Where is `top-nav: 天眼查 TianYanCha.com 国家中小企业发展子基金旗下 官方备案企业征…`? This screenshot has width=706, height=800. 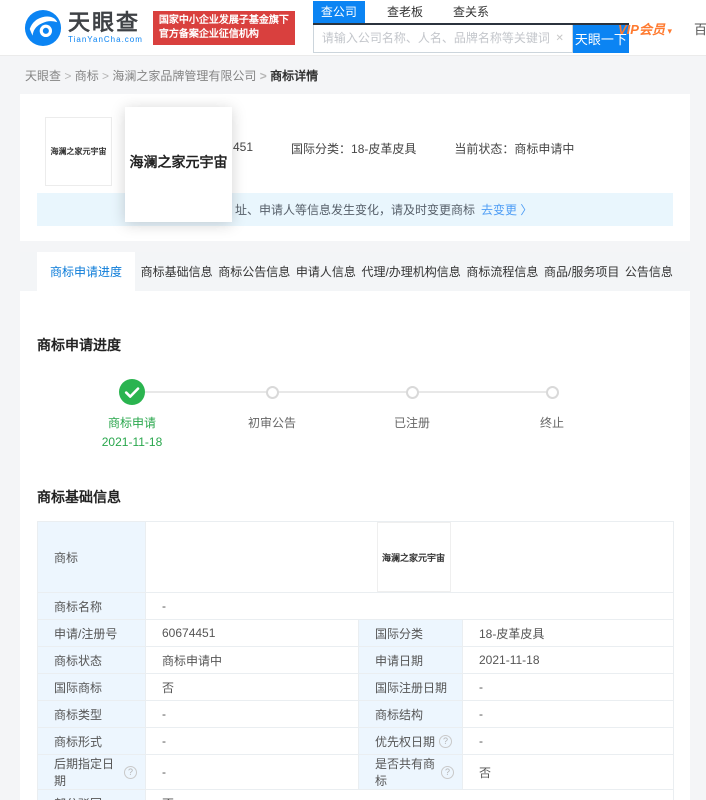
top-nav: 天眼查 TianYanCha.com 国家中小企业发展子基金旗下 官方备案企业征… is located at coordinates (353, 28).